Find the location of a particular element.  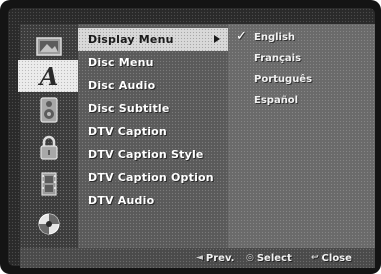

lock-icon is located at coordinates (49, 147).